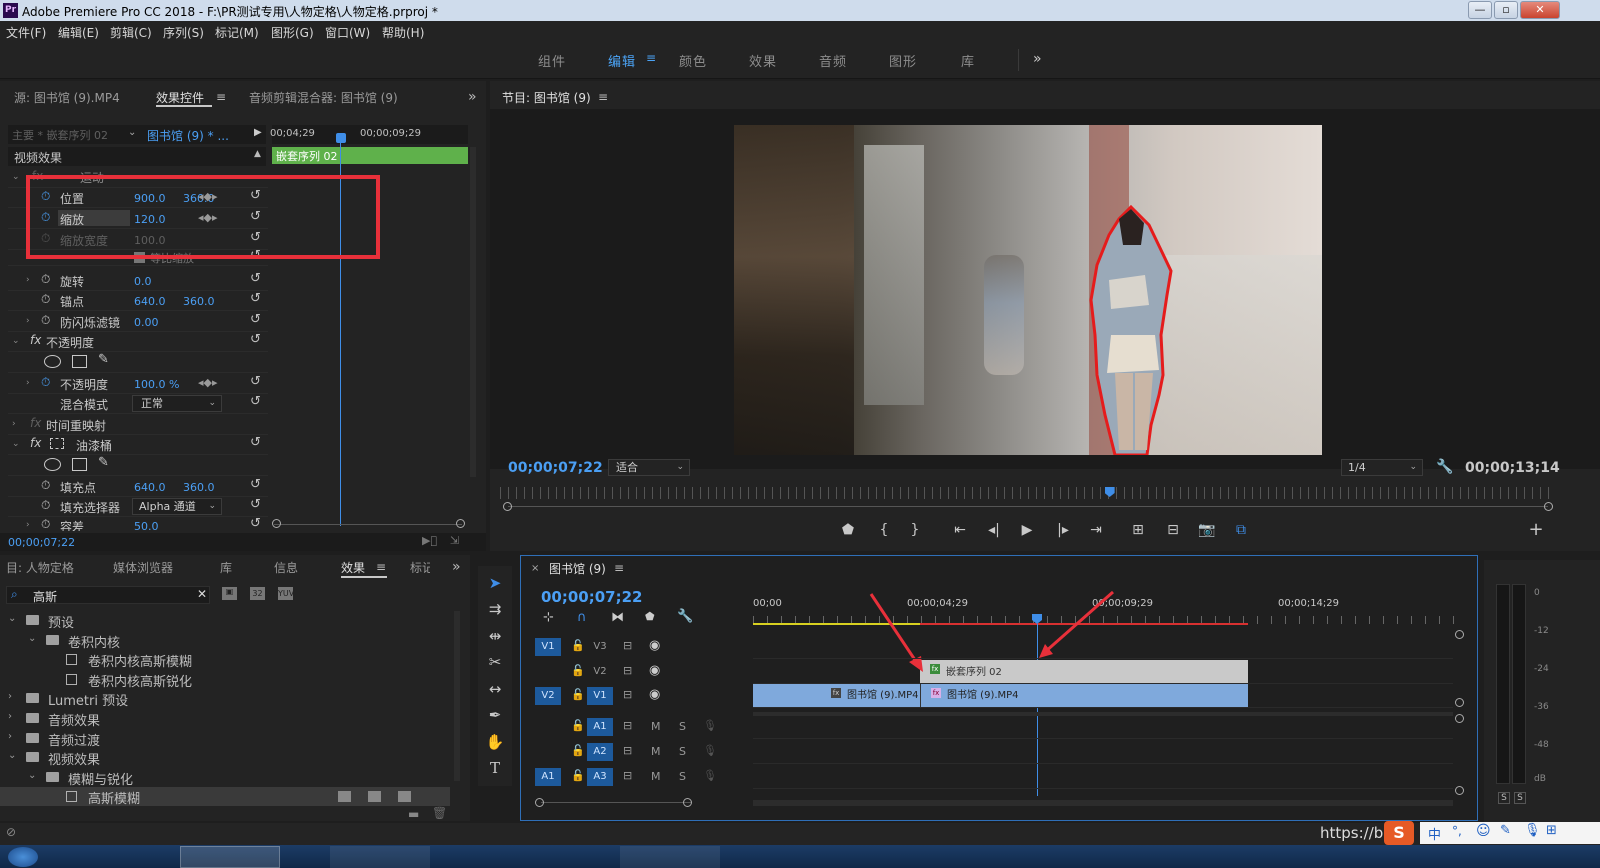  What do you see at coordinates (199, 487) in the screenshot?
I see `fill-point-y-value: 360.0` at bounding box center [199, 487].